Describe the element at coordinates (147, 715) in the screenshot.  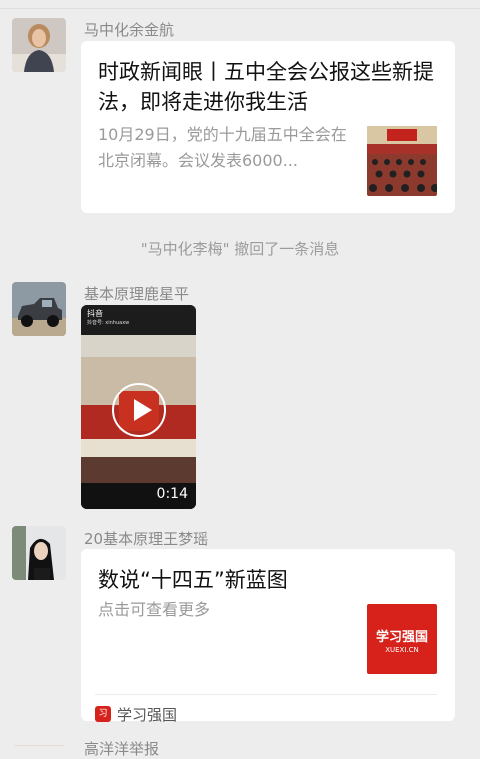
I see `source-name: 学习强国` at that location.